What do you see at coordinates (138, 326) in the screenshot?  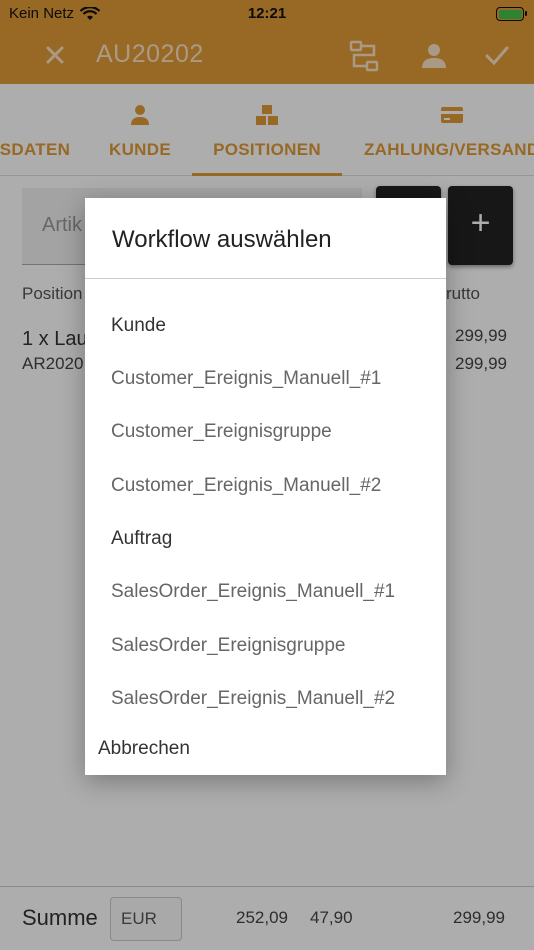 I see `option-group-kunde: Kunde` at bounding box center [138, 326].